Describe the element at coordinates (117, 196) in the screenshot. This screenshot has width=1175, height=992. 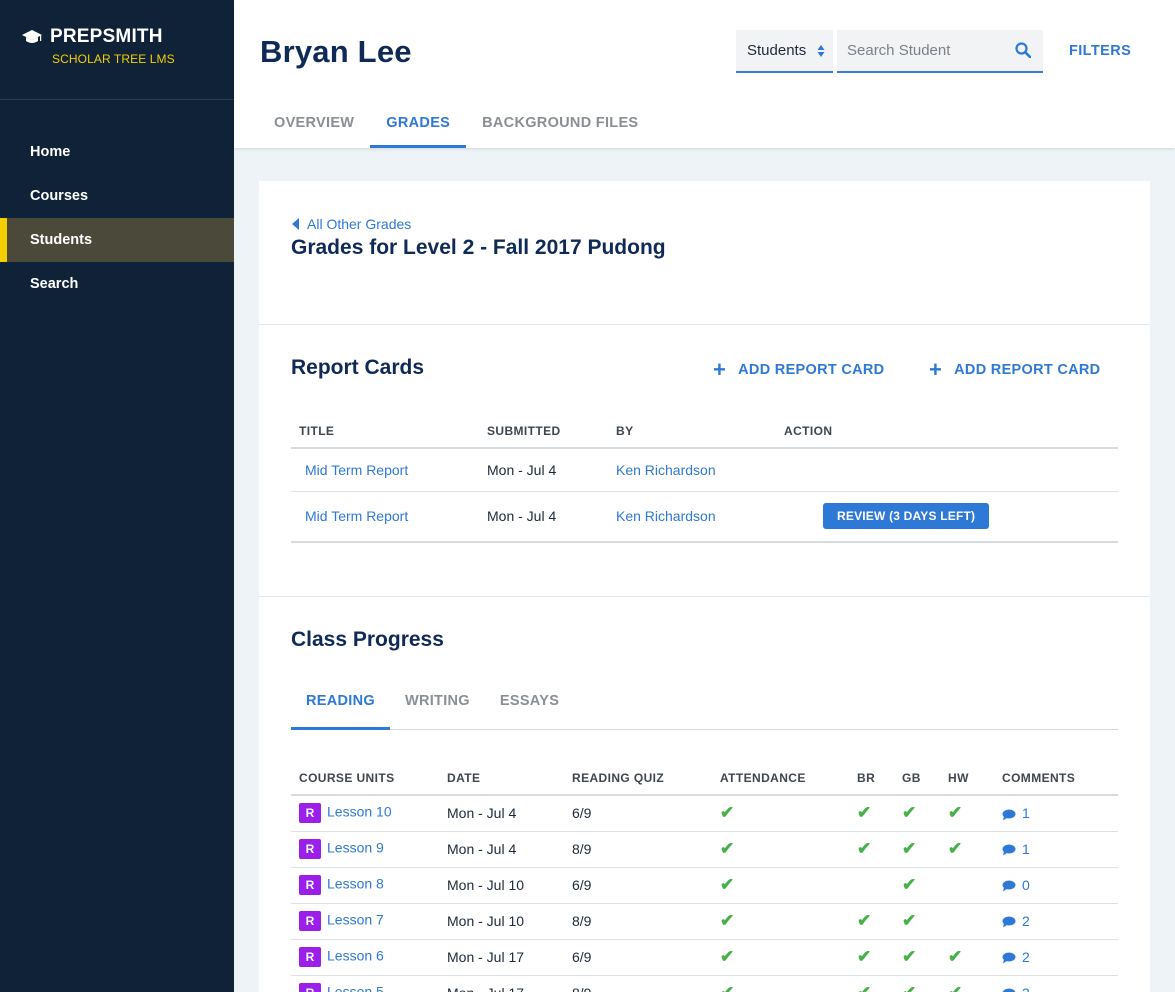
I see `sidebar-item-courses: Courses` at that location.